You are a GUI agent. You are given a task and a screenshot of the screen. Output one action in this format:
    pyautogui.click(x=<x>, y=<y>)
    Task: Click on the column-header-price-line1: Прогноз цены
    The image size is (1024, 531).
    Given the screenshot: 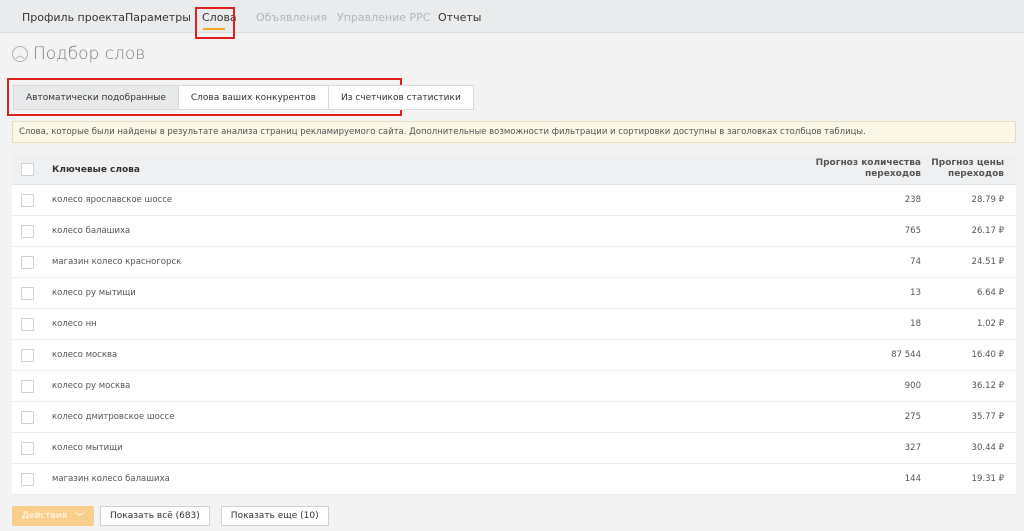 What is the action you would take?
    pyautogui.click(x=967, y=163)
    